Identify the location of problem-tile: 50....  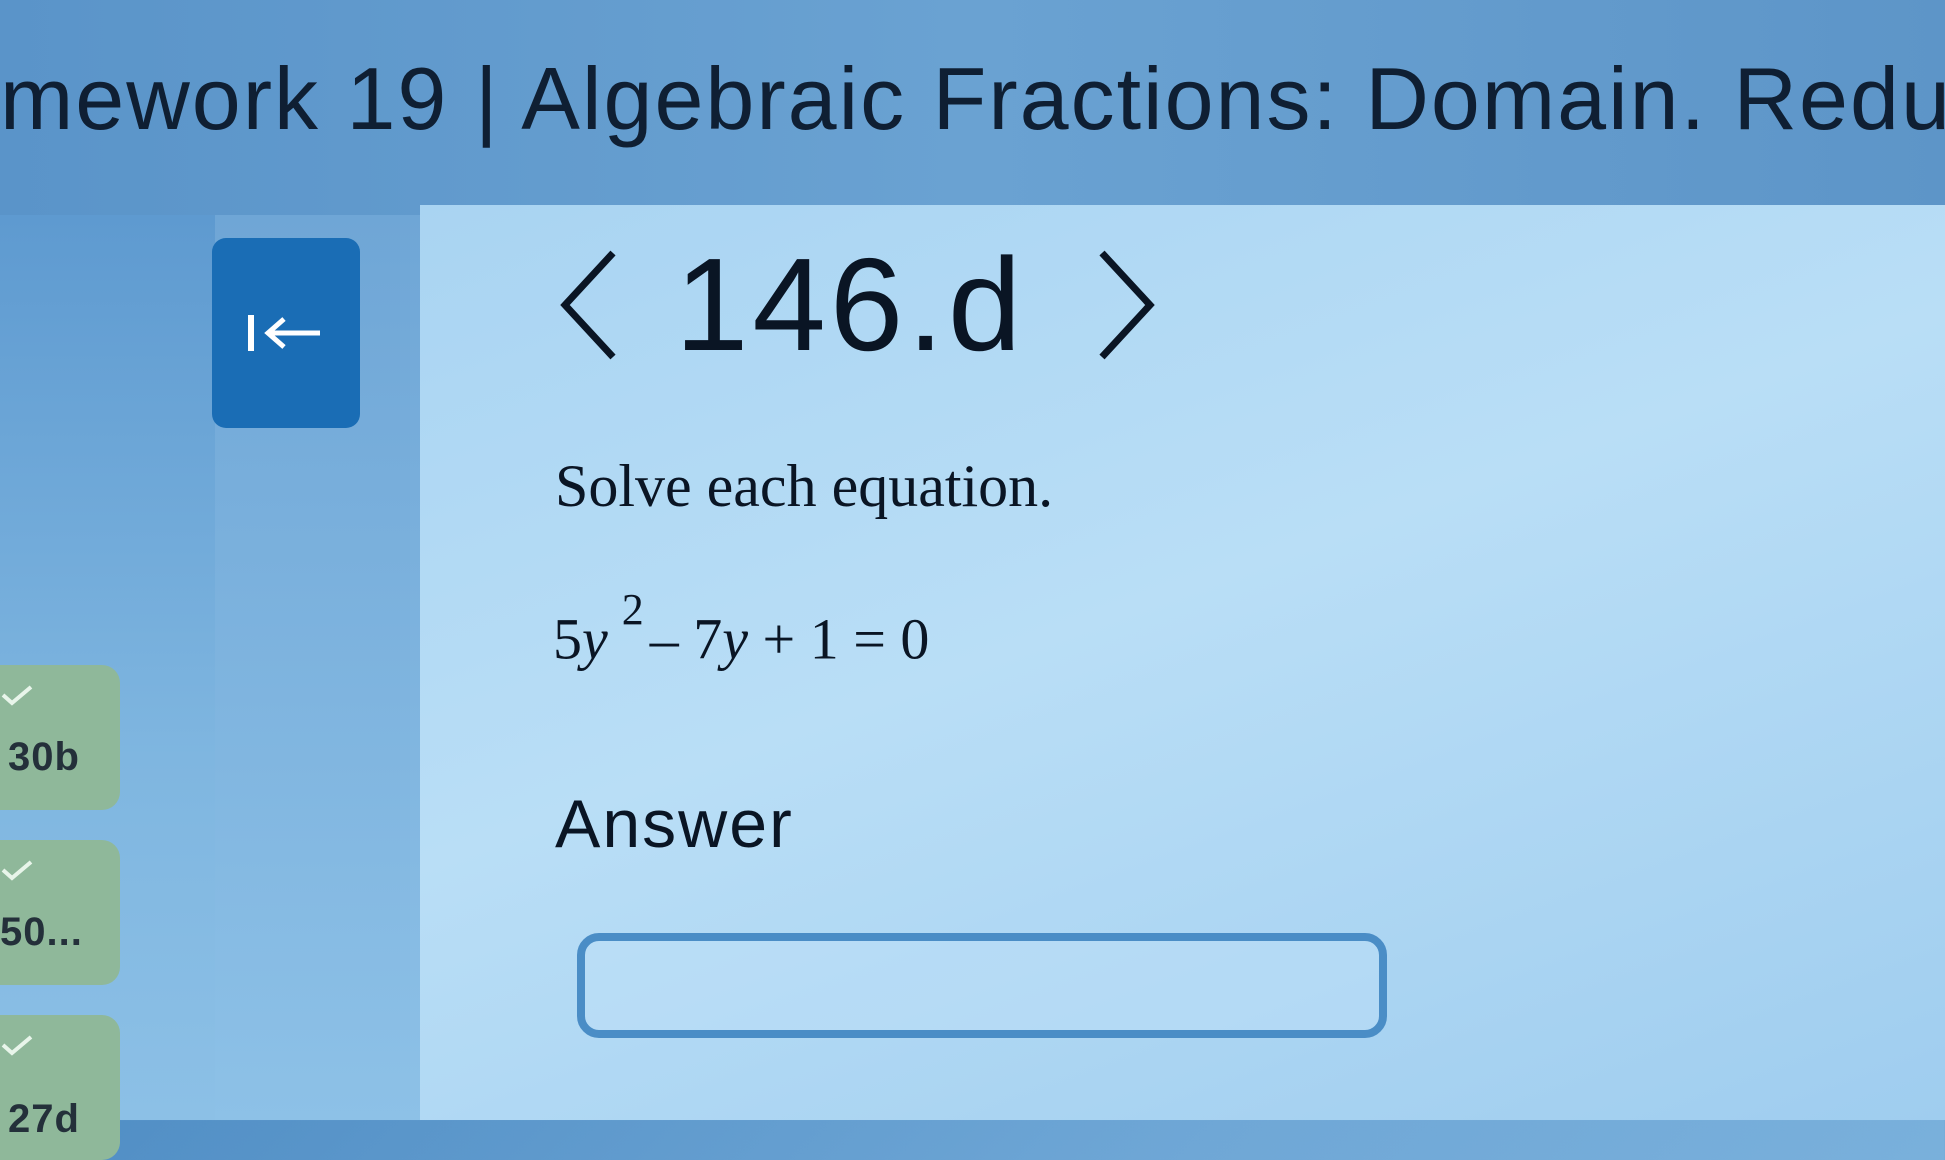
(60, 912).